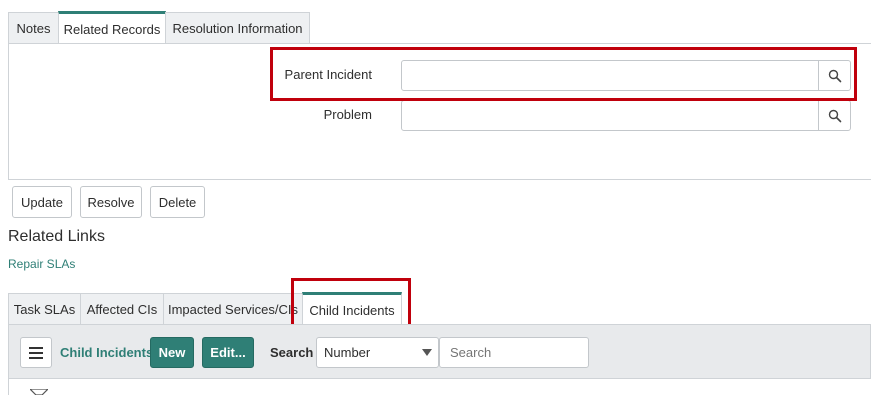  Describe the element at coordinates (292, 352) in the screenshot. I see `search-label: Search` at that location.